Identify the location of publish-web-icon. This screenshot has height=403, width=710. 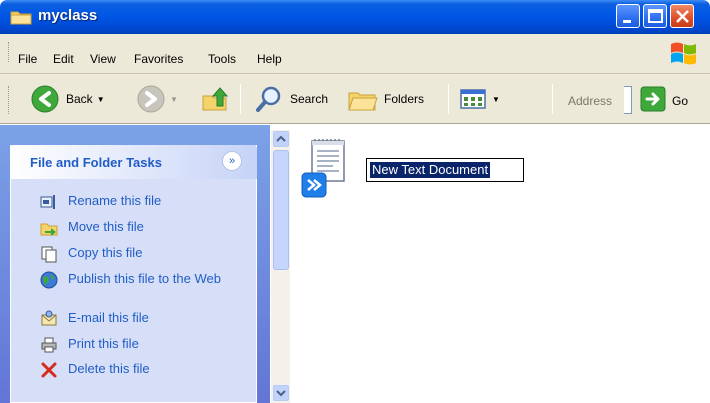
(49, 280).